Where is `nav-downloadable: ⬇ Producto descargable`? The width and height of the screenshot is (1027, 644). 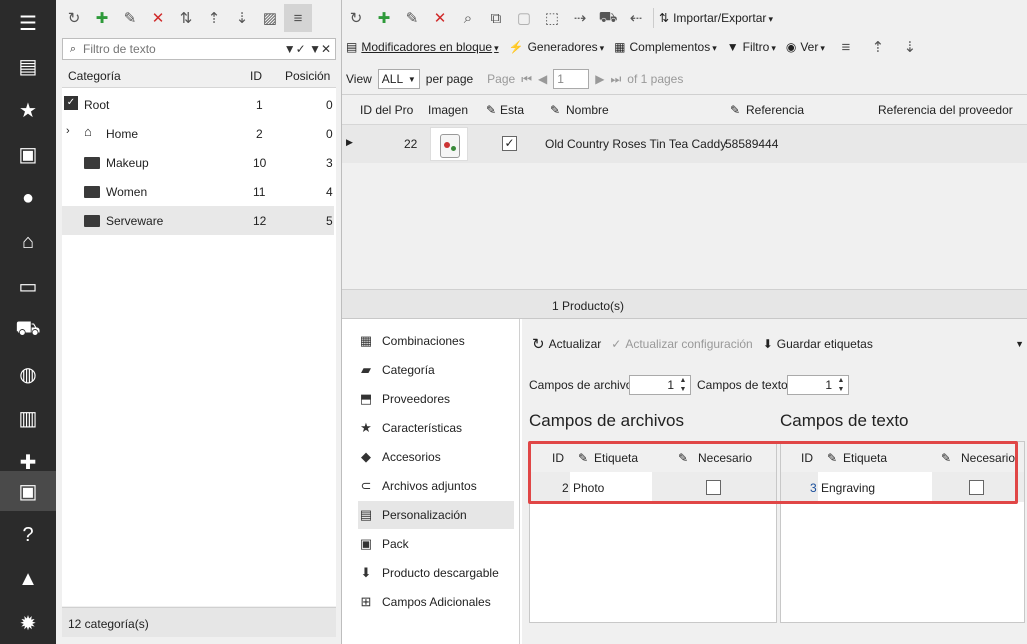 nav-downloadable: ⬇ Producto descargable is located at coordinates (436, 573).